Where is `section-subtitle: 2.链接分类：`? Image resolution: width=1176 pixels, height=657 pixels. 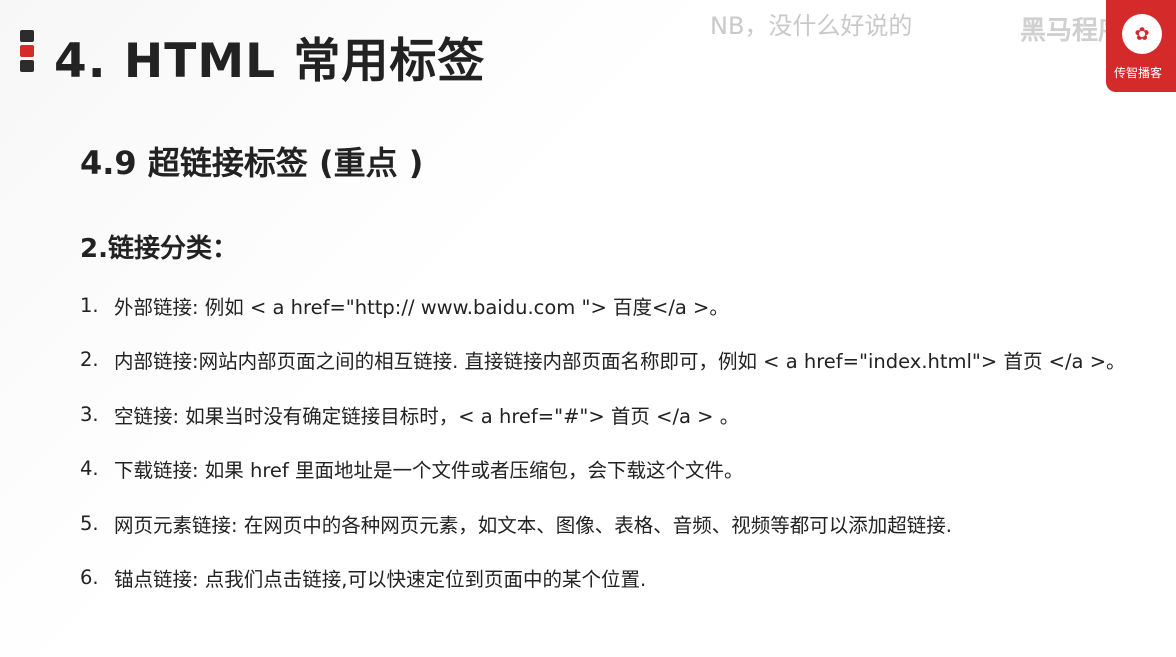 section-subtitle: 2.链接分类： is located at coordinates (159, 249).